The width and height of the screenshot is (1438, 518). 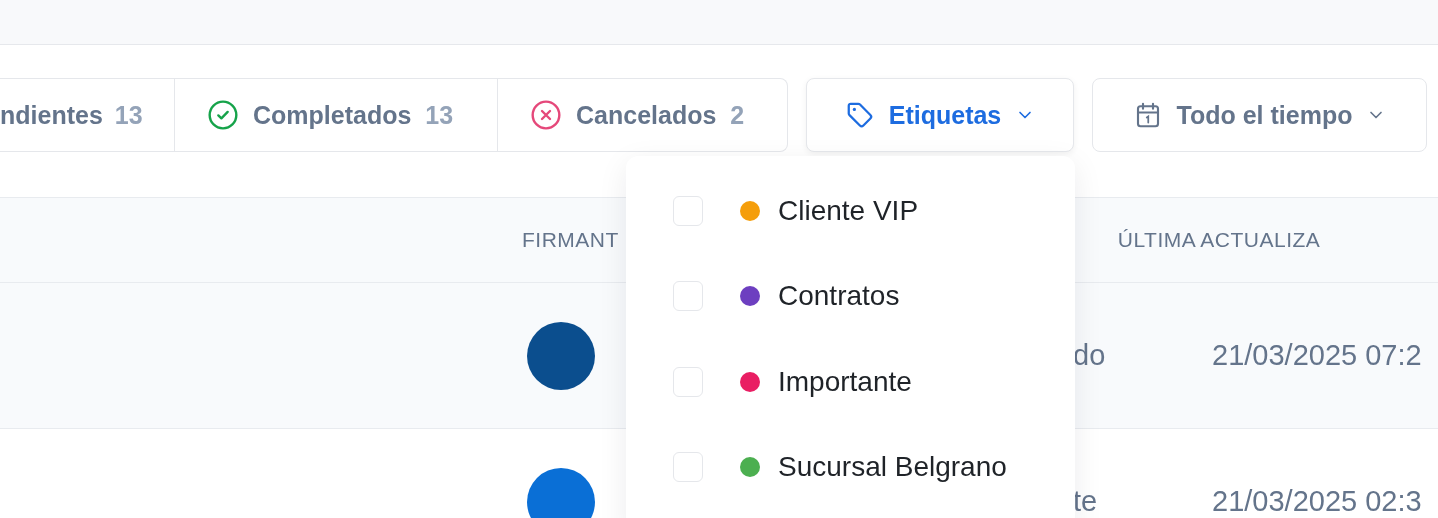 I want to click on tag-label: Importante, so click(x=845, y=381).